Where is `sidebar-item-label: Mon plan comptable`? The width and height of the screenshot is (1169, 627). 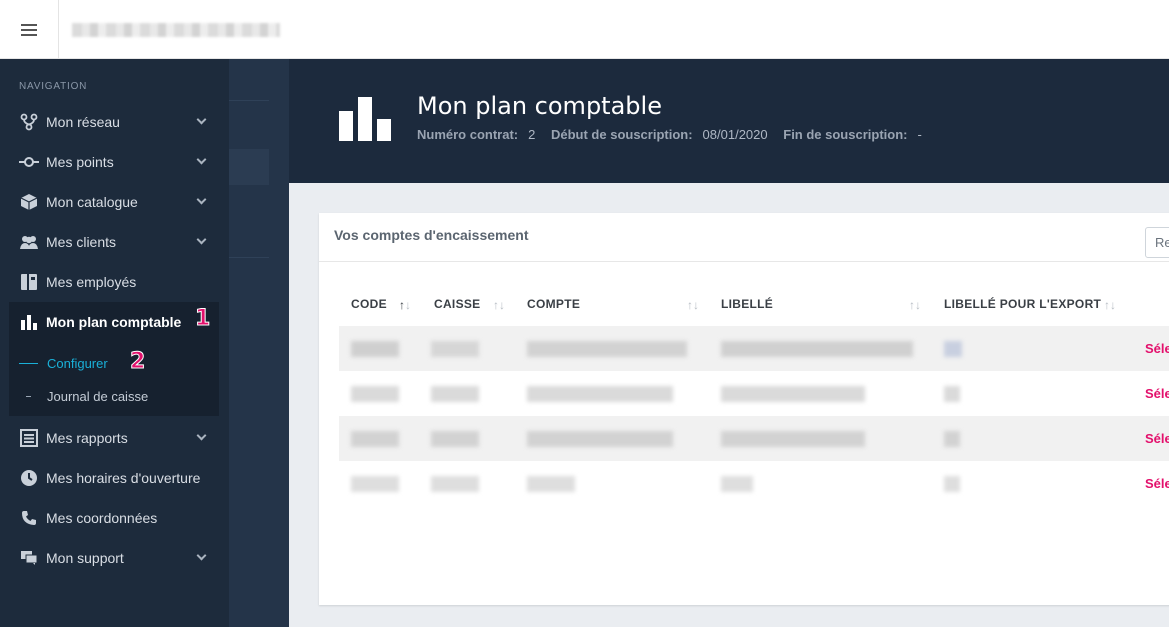
sidebar-item-label: Mon plan comptable is located at coordinates (114, 322).